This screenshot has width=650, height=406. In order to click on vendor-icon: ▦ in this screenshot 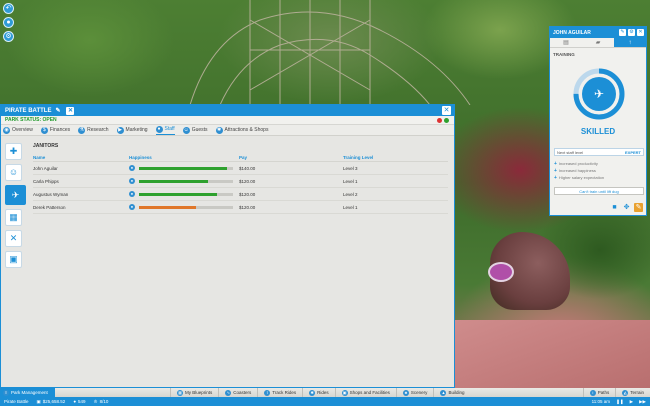, I will do `click(13, 217)`.